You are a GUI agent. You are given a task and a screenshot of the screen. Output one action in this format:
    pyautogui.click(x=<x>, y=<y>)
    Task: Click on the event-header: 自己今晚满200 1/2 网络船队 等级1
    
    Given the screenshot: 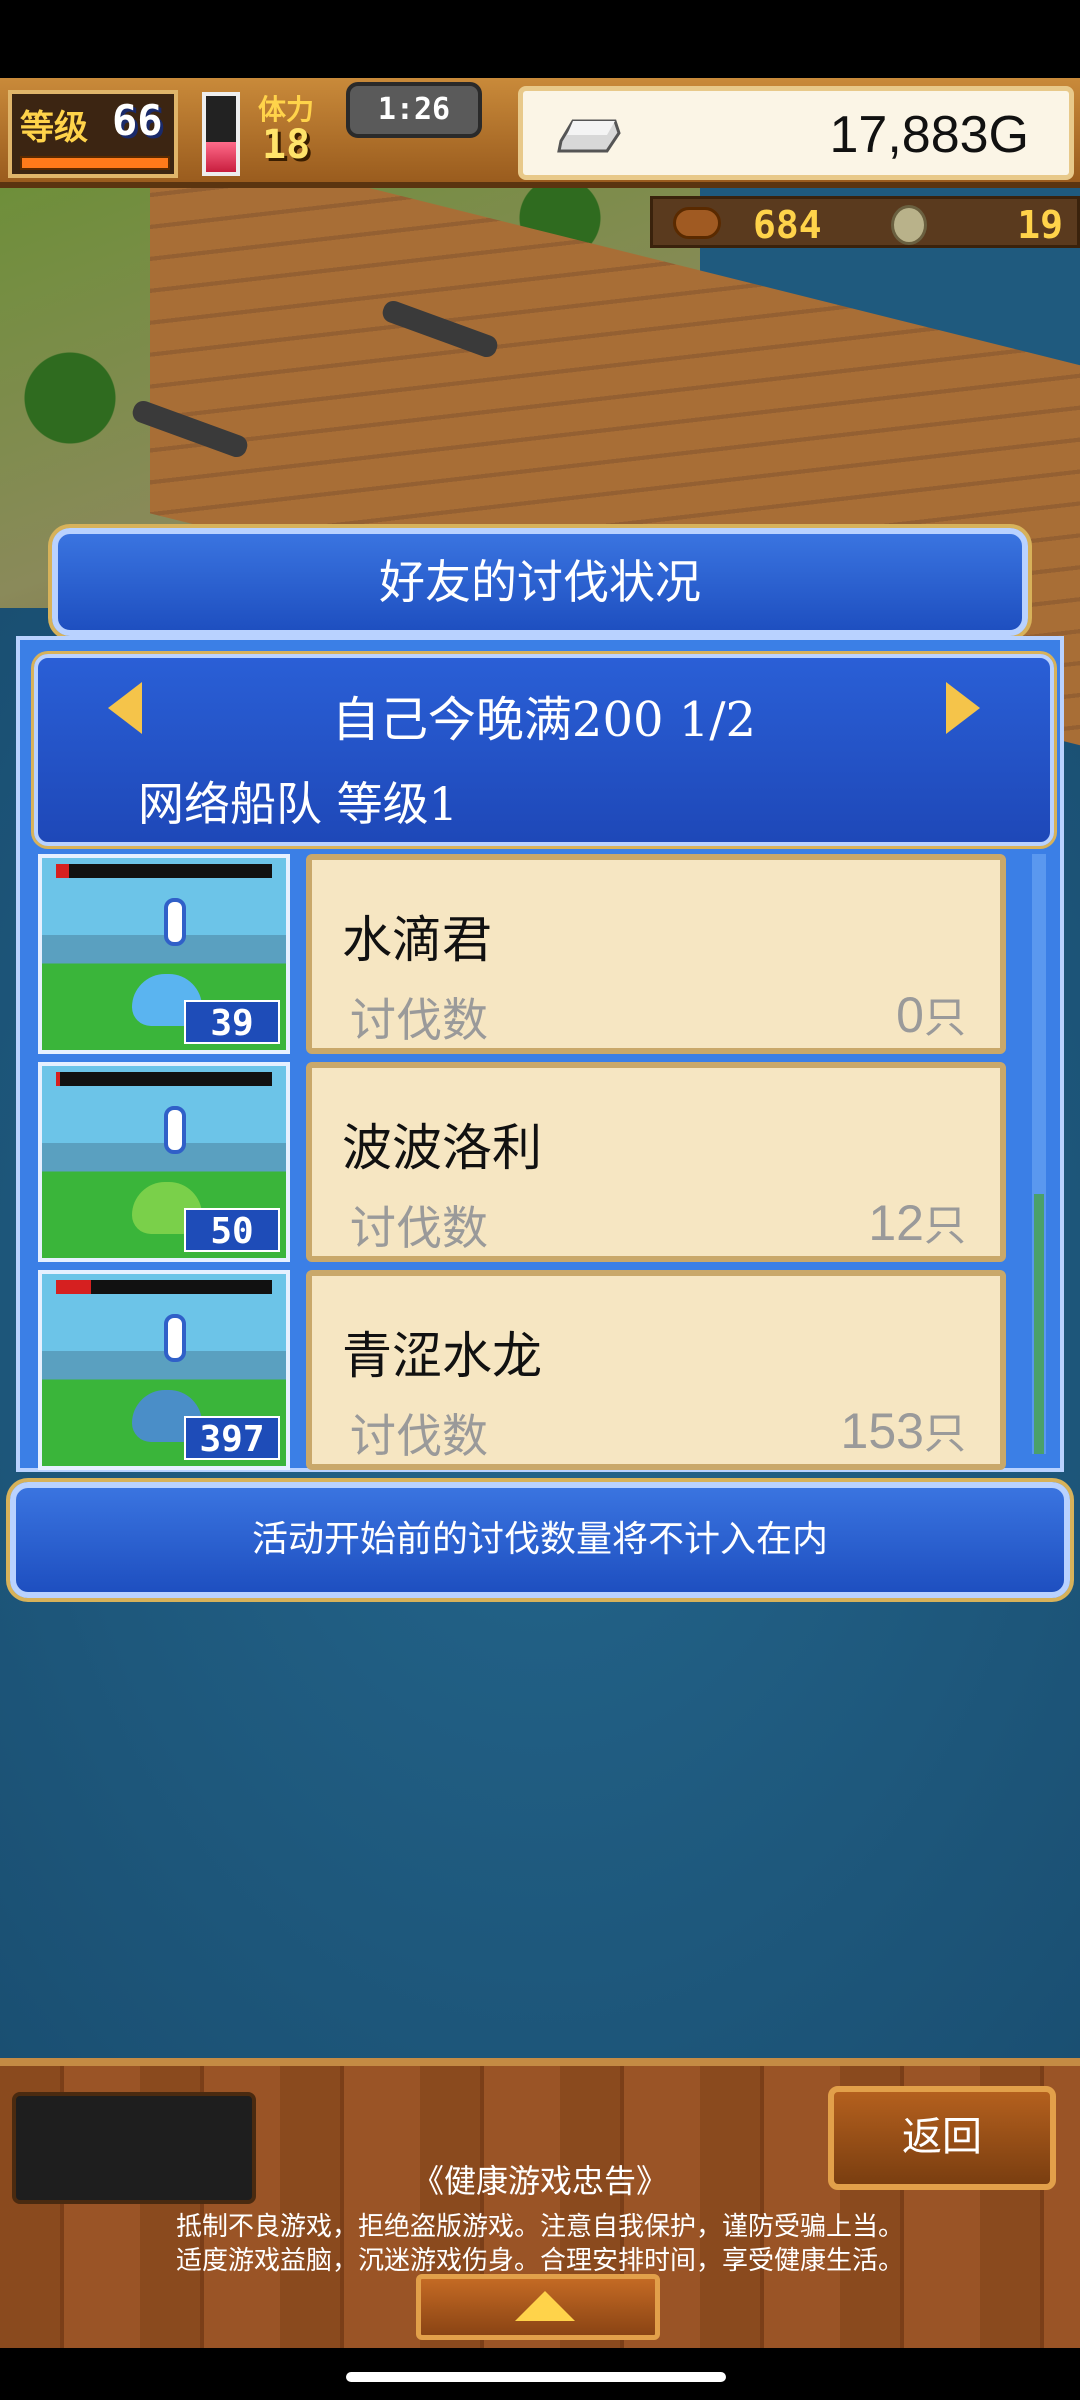 What is the action you would take?
    pyautogui.click(x=544, y=750)
    